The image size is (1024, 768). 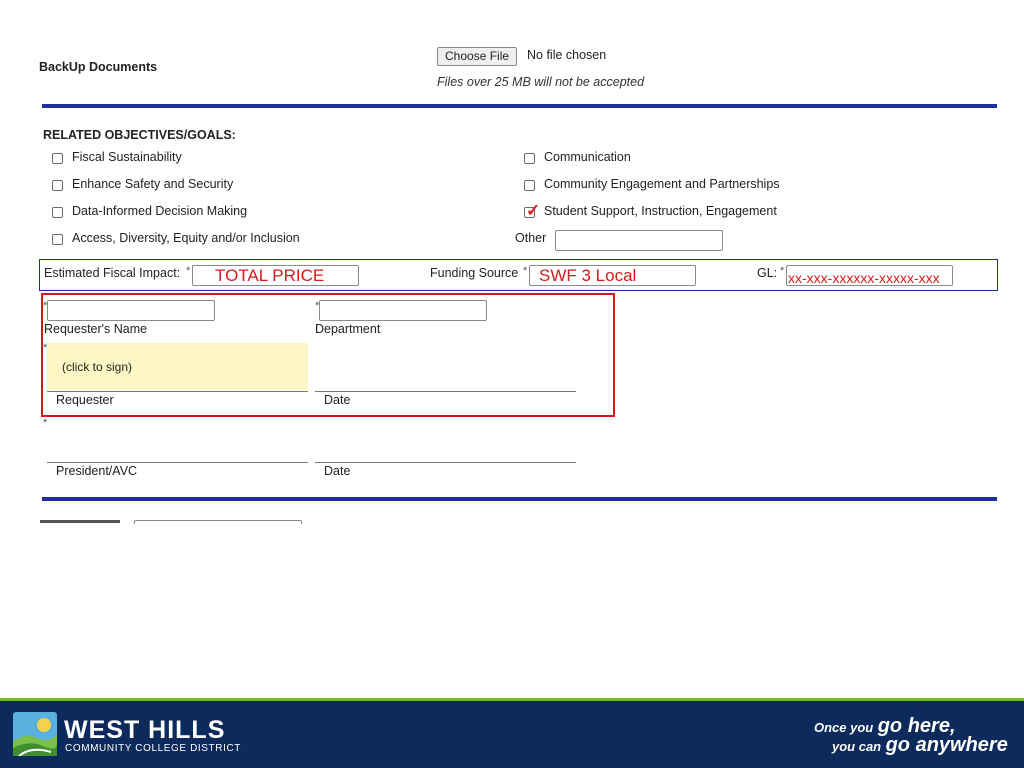 I want to click on checkbox-access-diversity, so click(x=57, y=239).